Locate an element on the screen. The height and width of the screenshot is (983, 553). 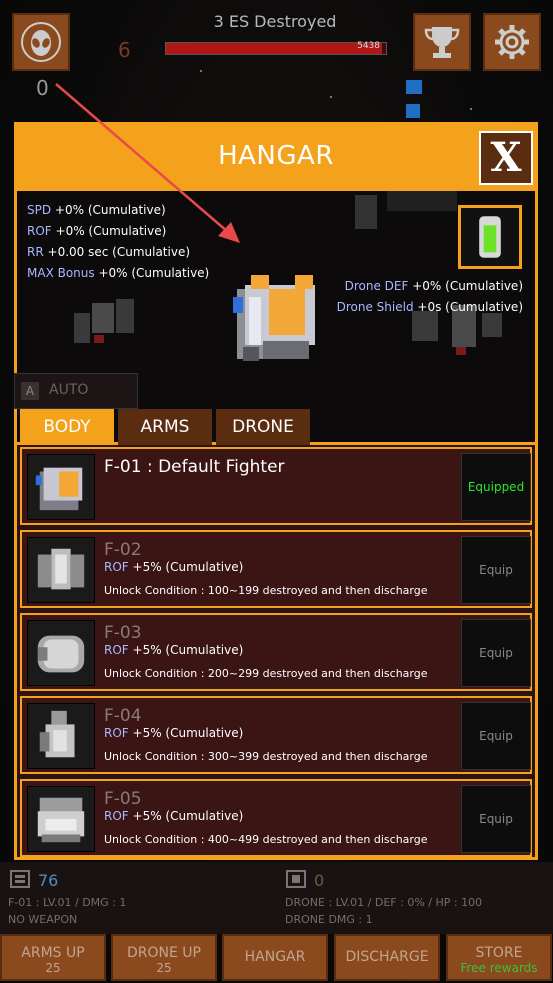
drone-count: 0 is located at coordinates (319, 880).